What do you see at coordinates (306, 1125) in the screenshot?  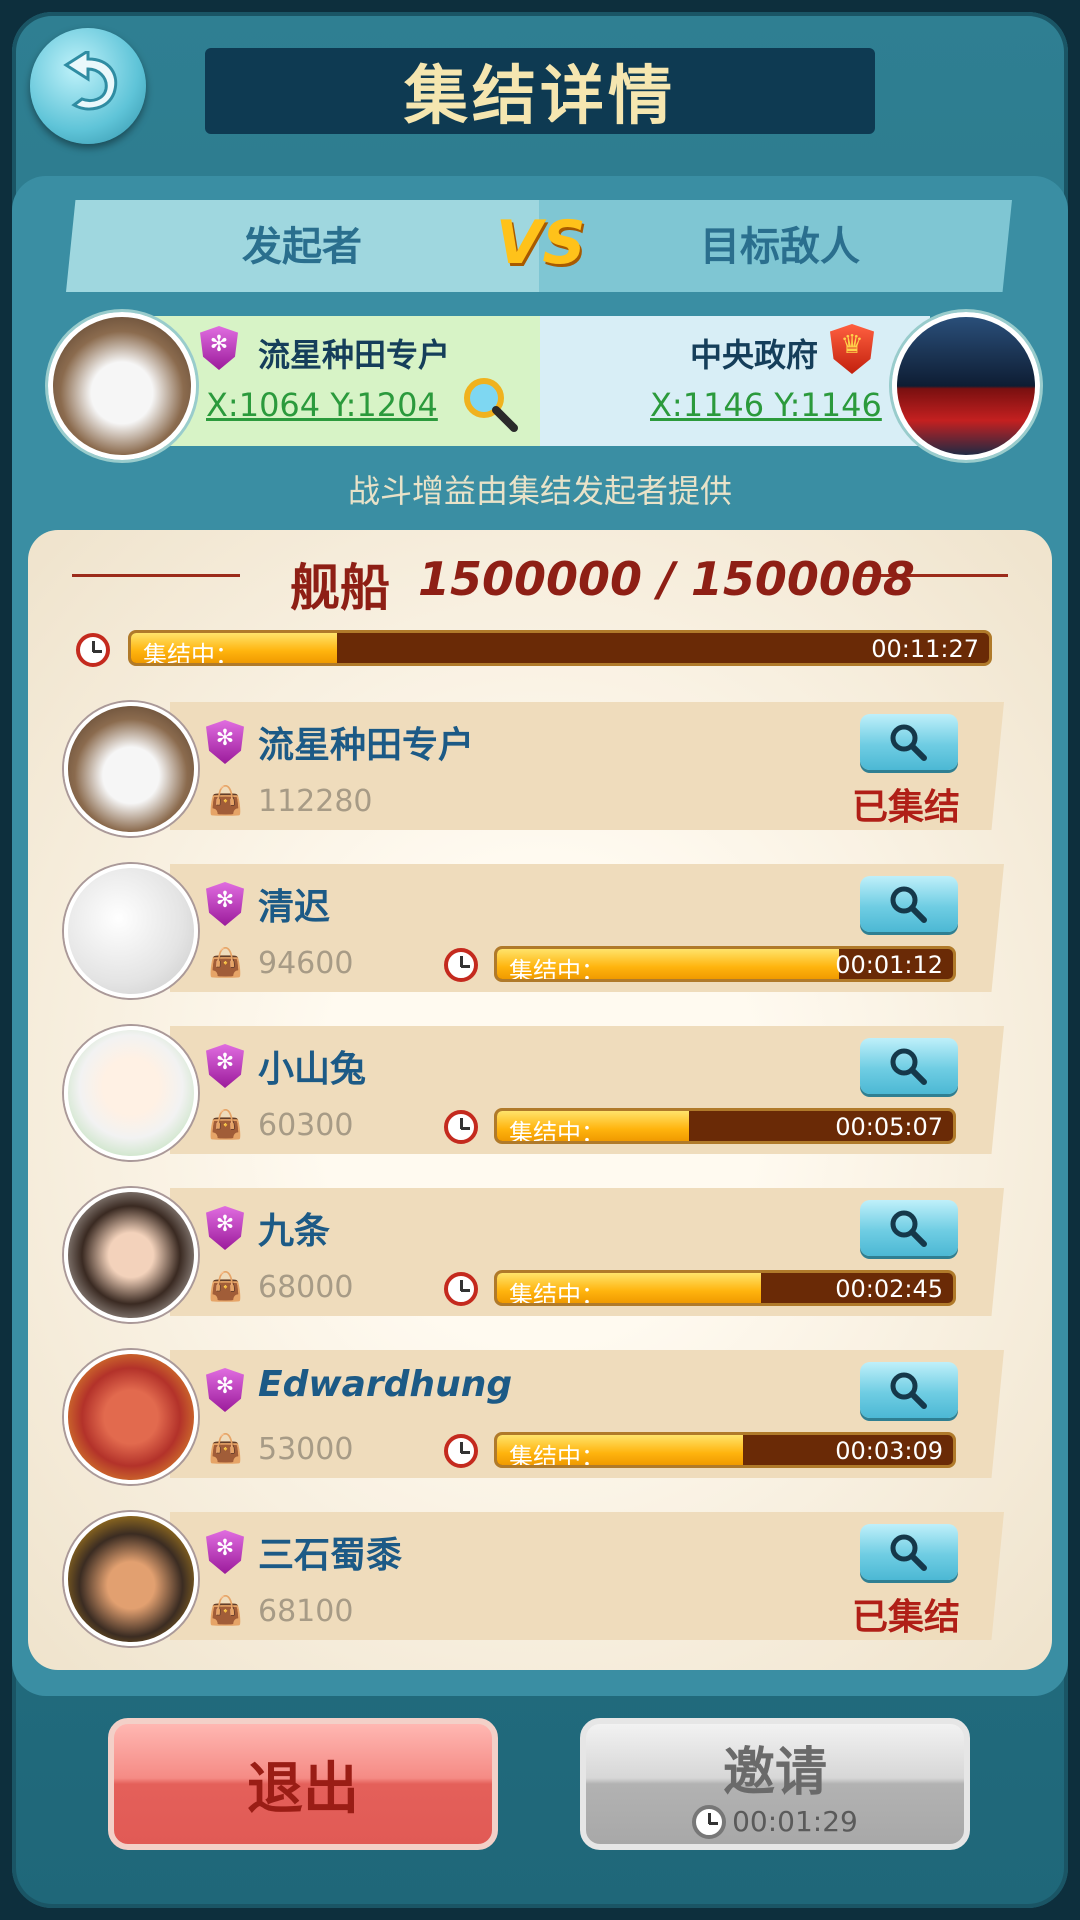 I see `member-count: 60300` at bounding box center [306, 1125].